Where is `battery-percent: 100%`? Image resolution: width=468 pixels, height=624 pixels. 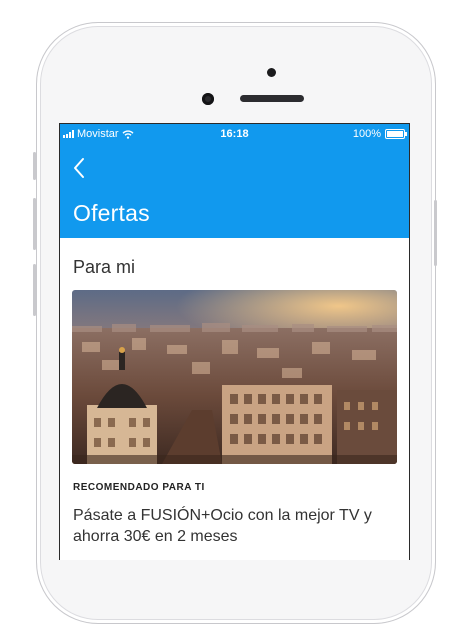 battery-percent: 100% is located at coordinates (366, 134).